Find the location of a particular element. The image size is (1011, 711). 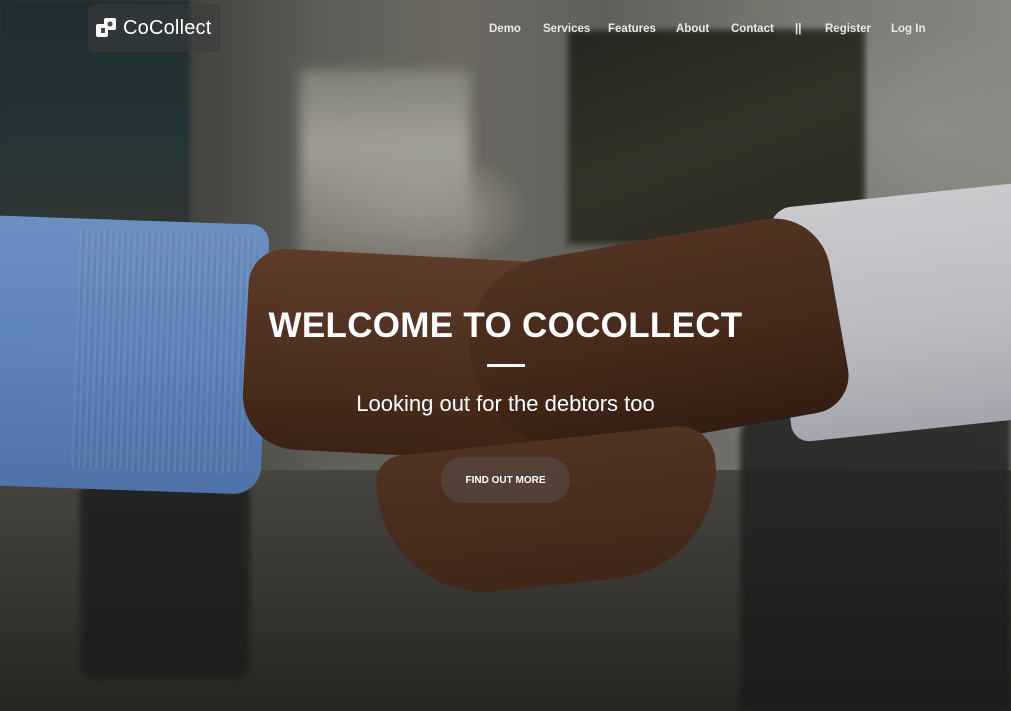

hero-subtitle: Looking out for the debtors too is located at coordinates (505, 403).